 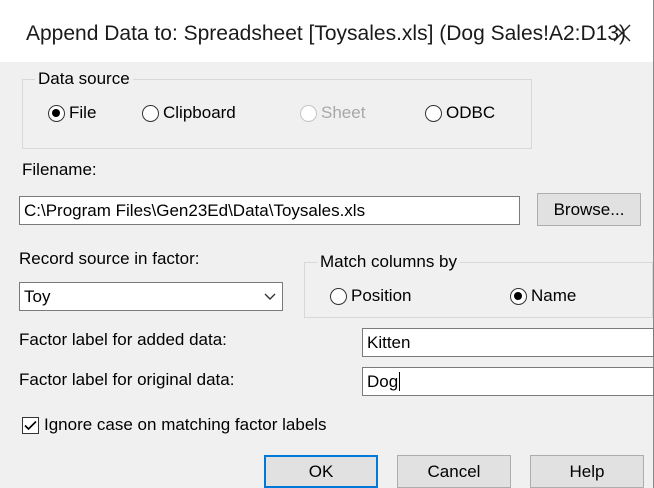 I want to click on radio-name: Name, so click(x=543, y=296).